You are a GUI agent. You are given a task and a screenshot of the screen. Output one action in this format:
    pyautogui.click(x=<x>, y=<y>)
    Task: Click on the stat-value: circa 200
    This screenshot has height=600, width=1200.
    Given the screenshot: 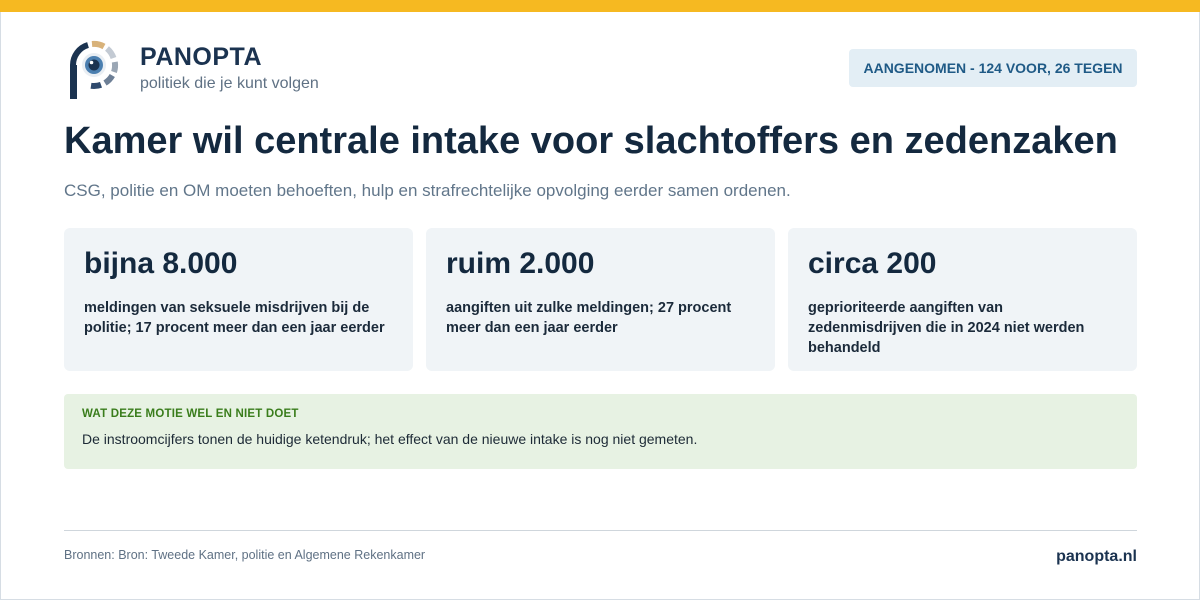 What is the action you would take?
    pyautogui.click(x=872, y=263)
    